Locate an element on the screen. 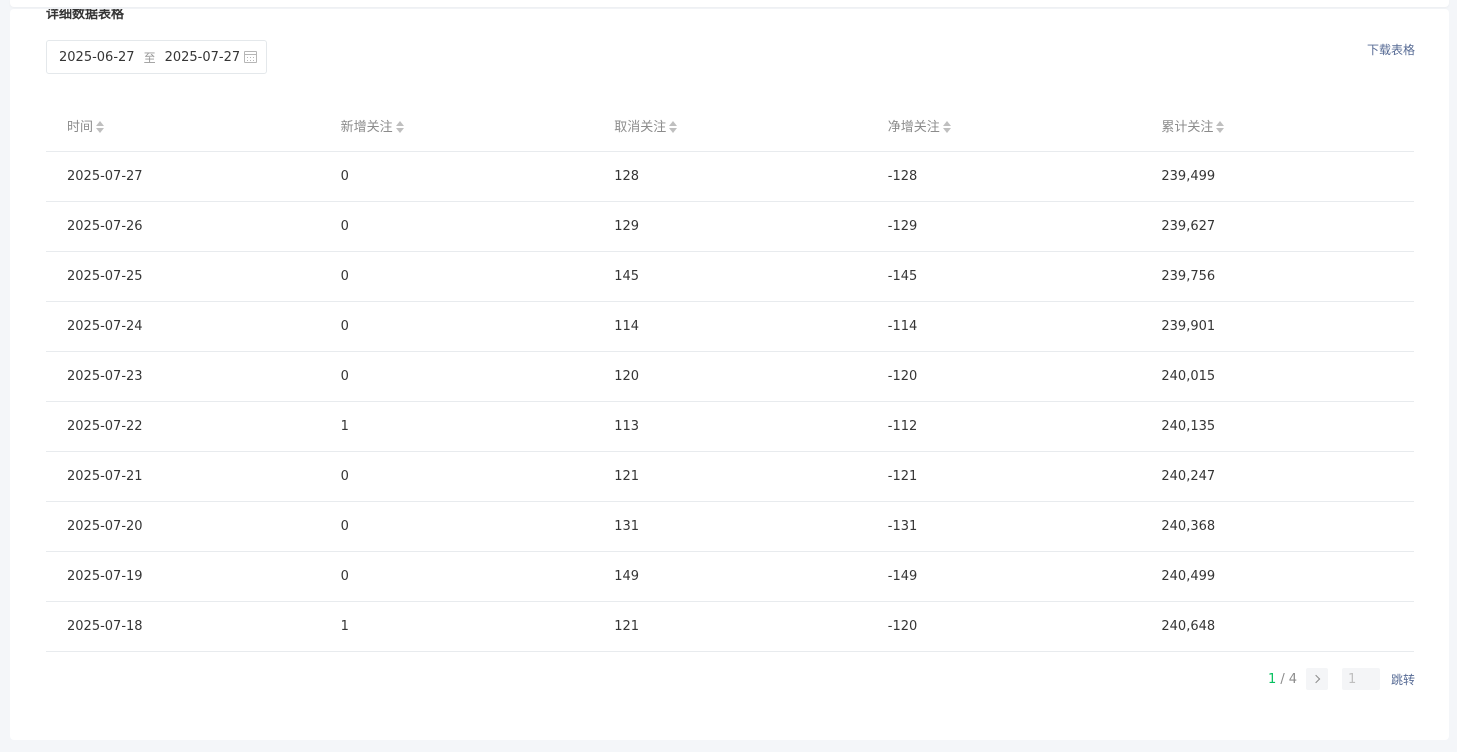  cell-time: 2025-07-23 is located at coordinates (183, 375).